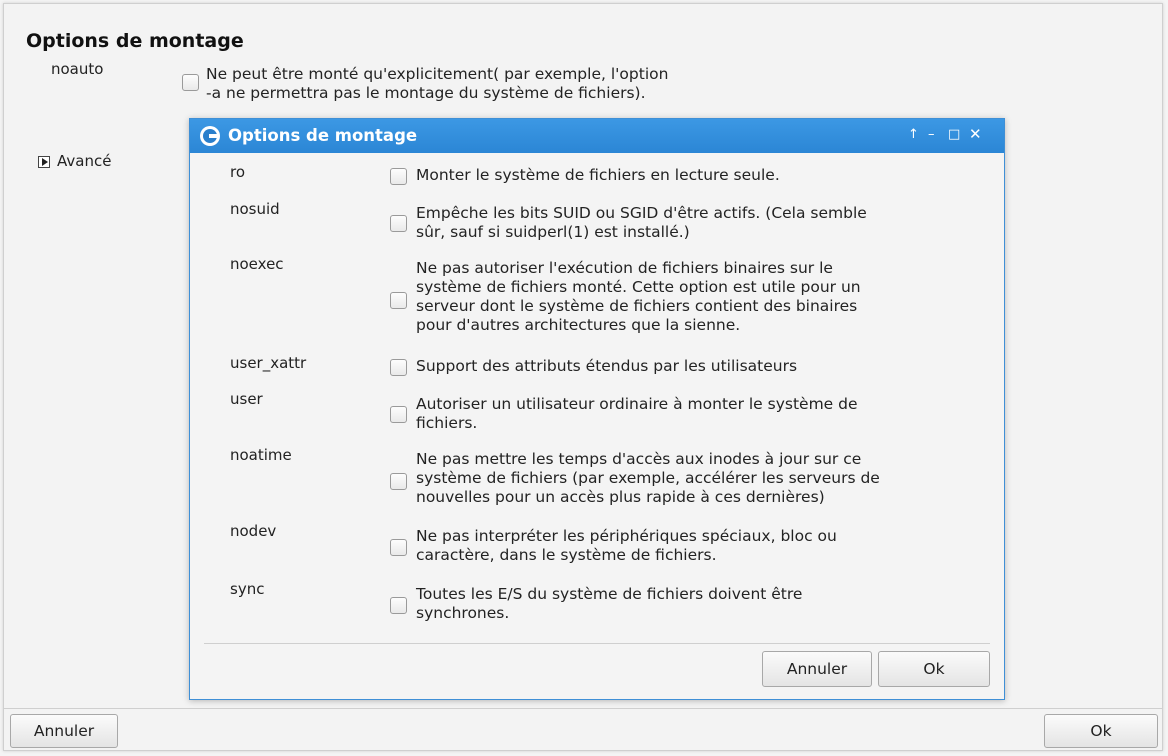 This screenshot has width=1168, height=756. I want to click on page-title: Options de montage, so click(135, 41).